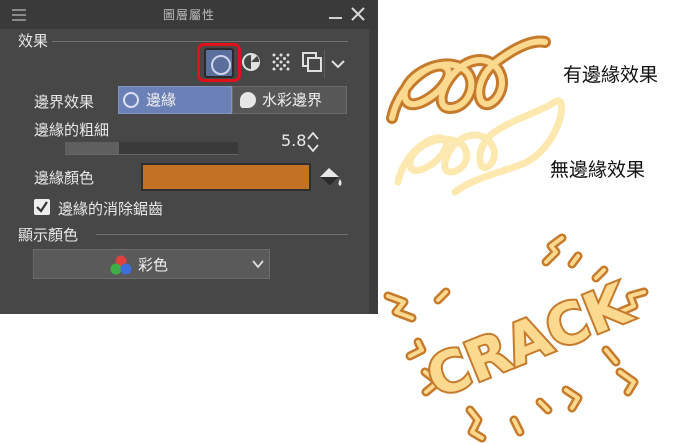  What do you see at coordinates (48, 235) in the screenshot?
I see `display-color-section-label: 顯示顏色` at bounding box center [48, 235].